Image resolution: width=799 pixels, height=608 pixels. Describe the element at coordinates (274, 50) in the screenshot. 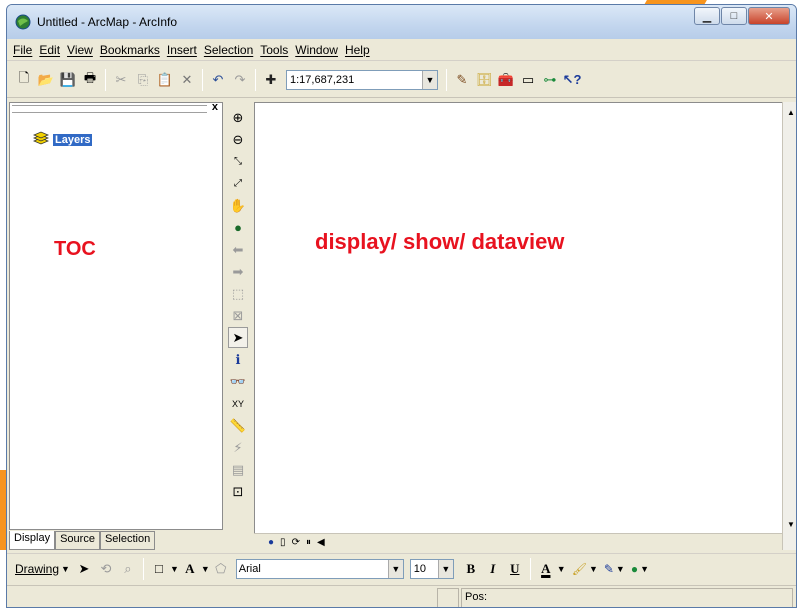

I see `menu-tools: Tools` at that location.